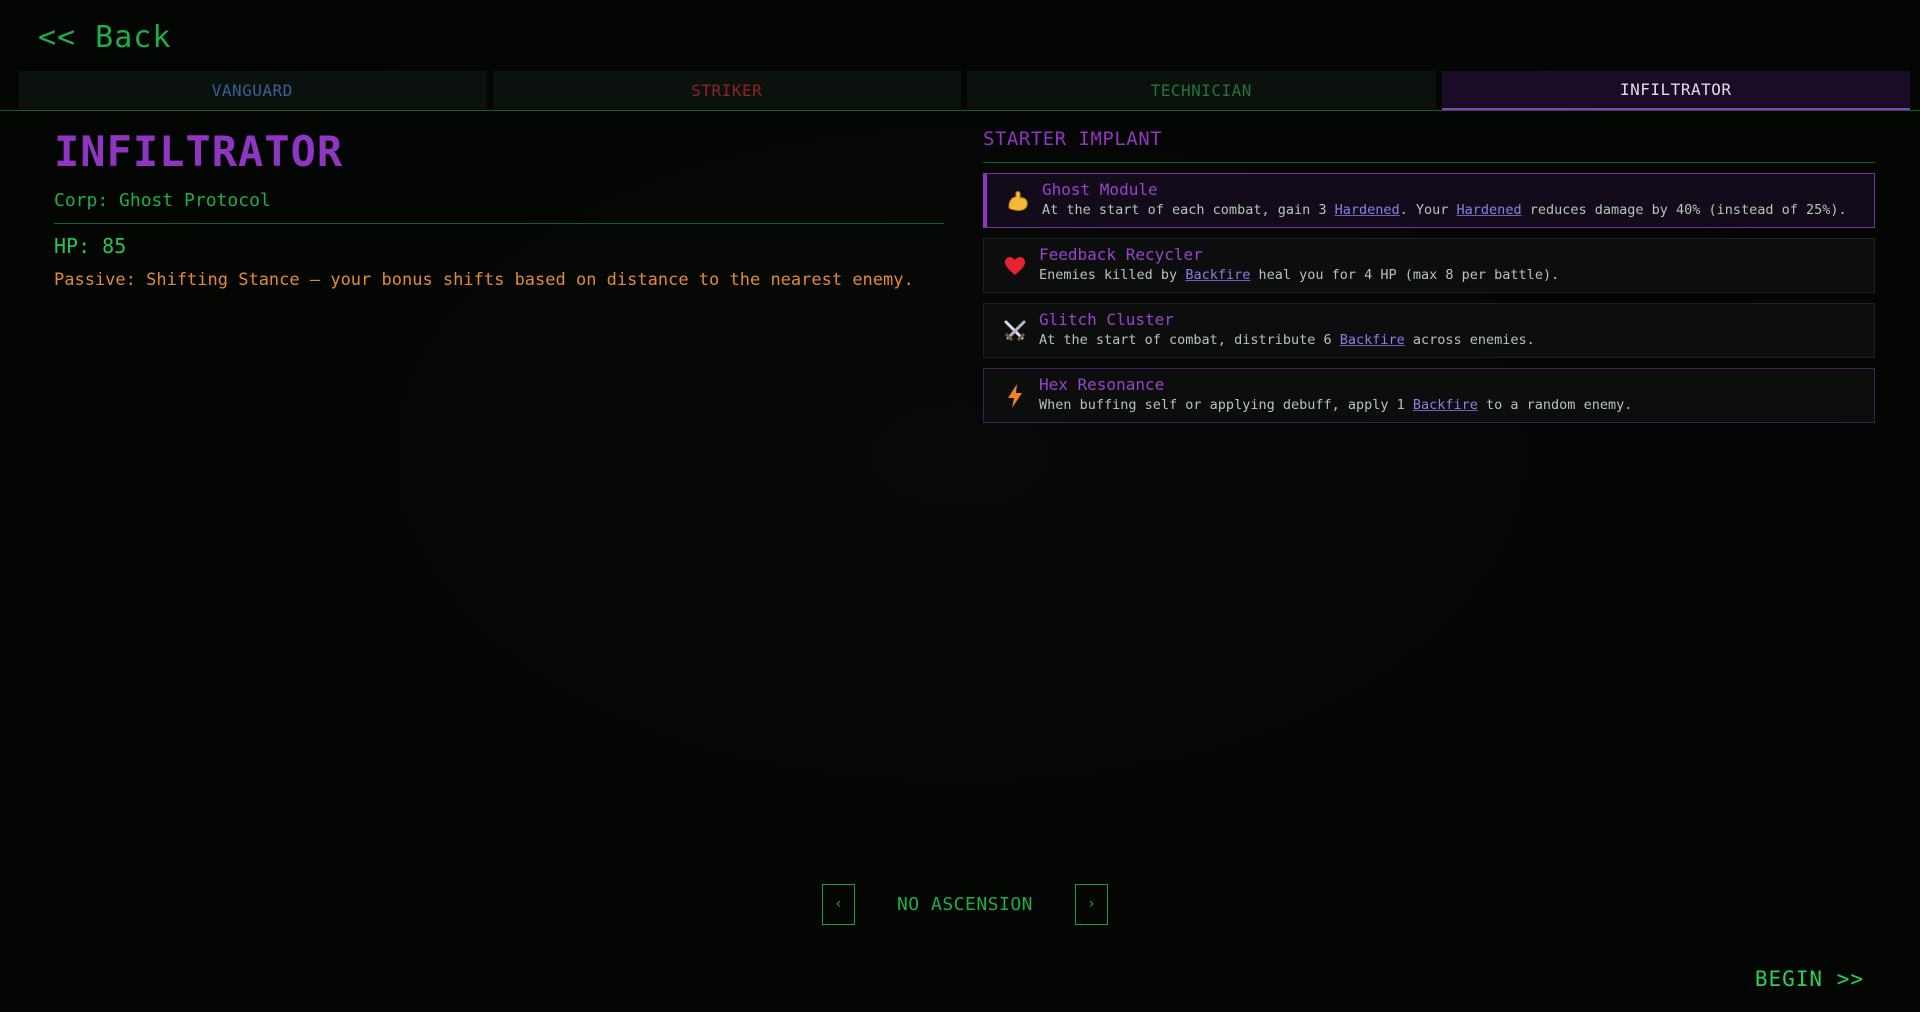 This screenshot has height=1012, width=1920. Describe the element at coordinates (1201, 90) in the screenshot. I see `tab-technician: TECHNICIAN` at that location.